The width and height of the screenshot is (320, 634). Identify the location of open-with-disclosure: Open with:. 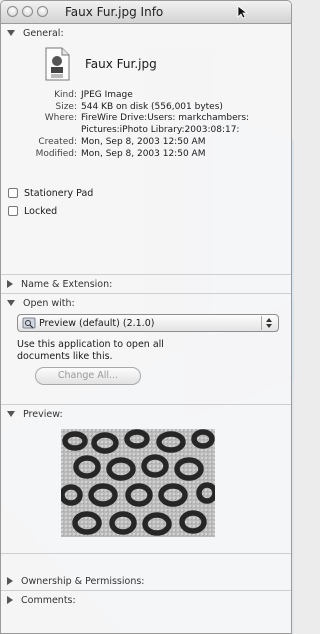
(146, 303).